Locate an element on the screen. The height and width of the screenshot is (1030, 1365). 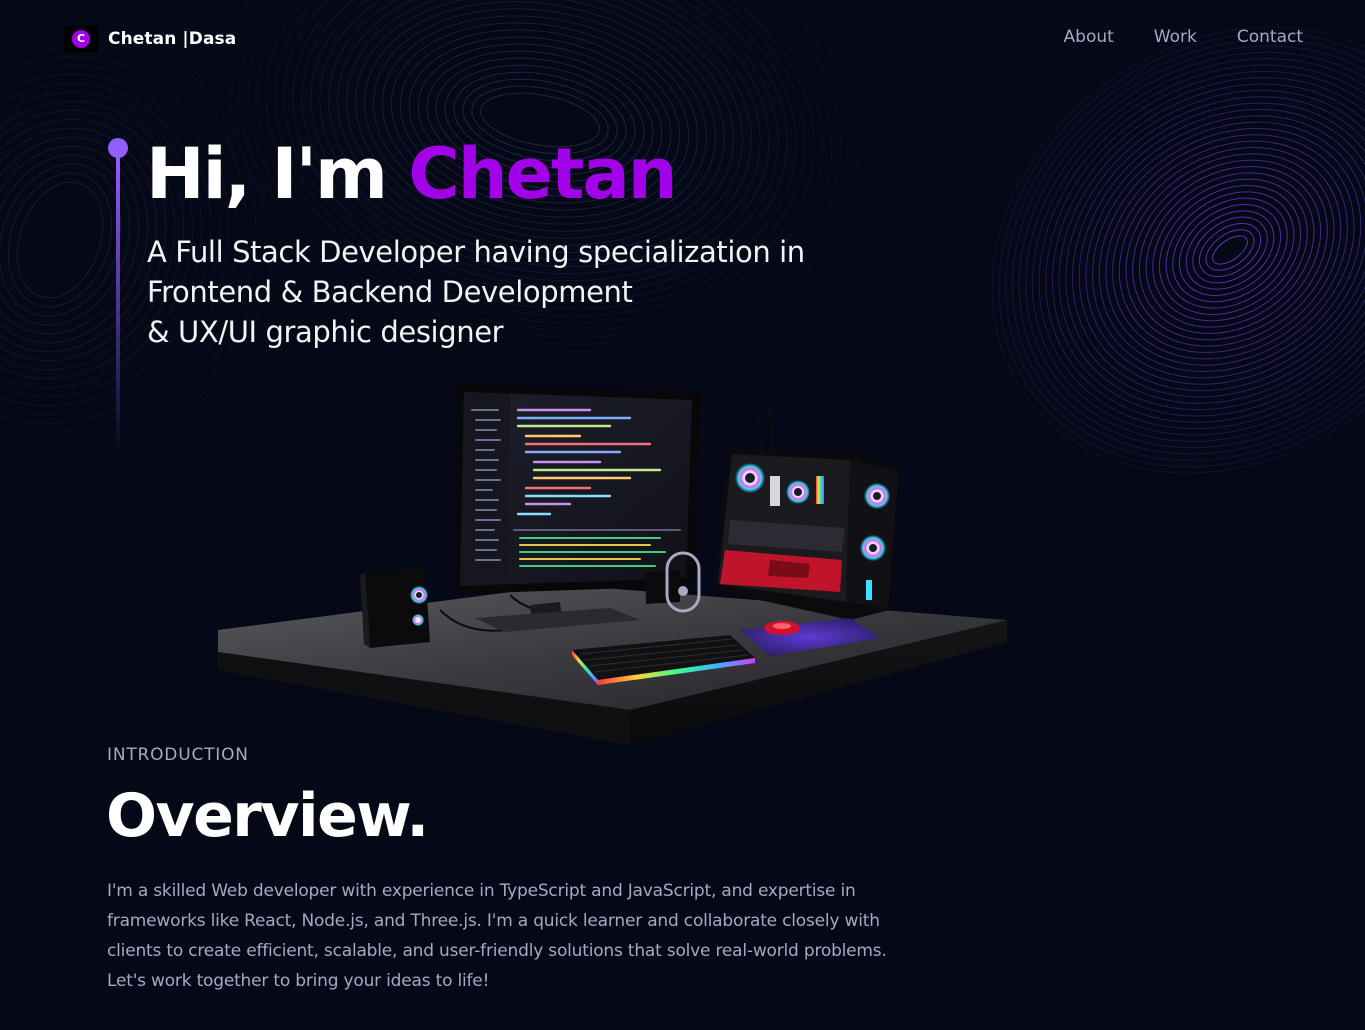
navbar: C Chetan |Dasa About Work Contact is located at coordinates (682, 39).